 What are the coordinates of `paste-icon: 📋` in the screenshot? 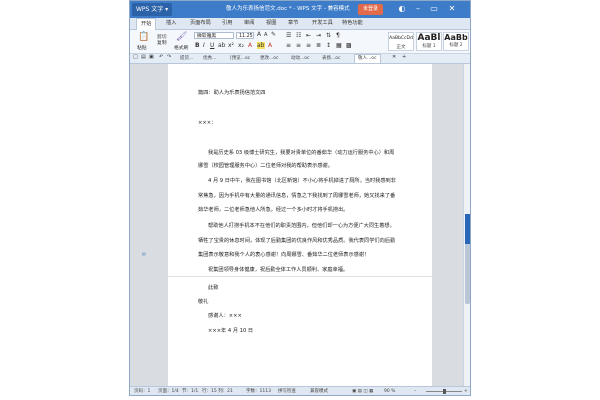 It's located at (143, 37).